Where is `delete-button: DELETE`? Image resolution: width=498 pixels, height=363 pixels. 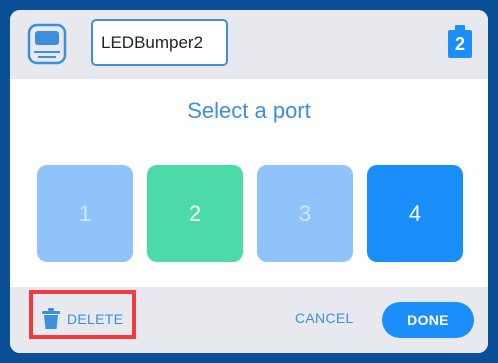 delete-button: DELETE is located at coordinates (82, 319).